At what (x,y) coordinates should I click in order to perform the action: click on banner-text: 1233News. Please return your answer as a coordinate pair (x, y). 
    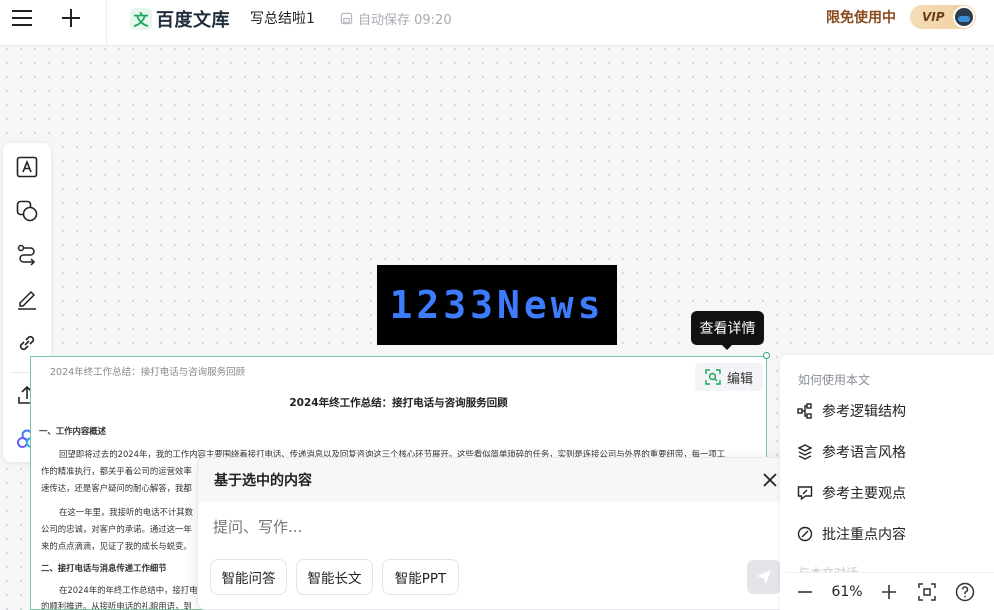
    Looking at the image, I should click on (497, 305).